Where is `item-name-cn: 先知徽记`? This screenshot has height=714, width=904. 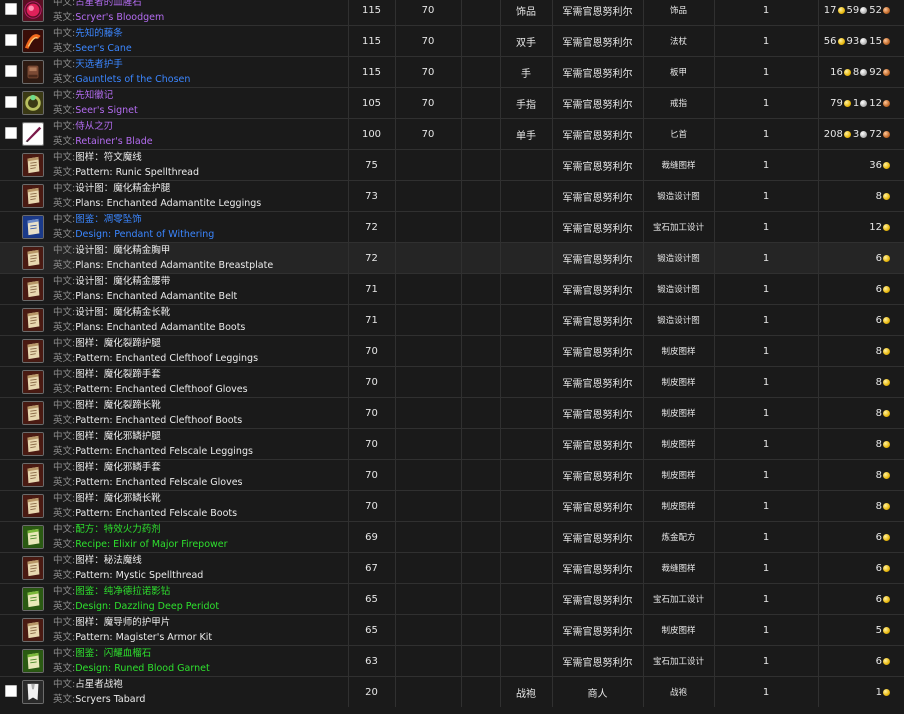 item-name-cn: 先知徽记 is located at coordinates (94, 95).